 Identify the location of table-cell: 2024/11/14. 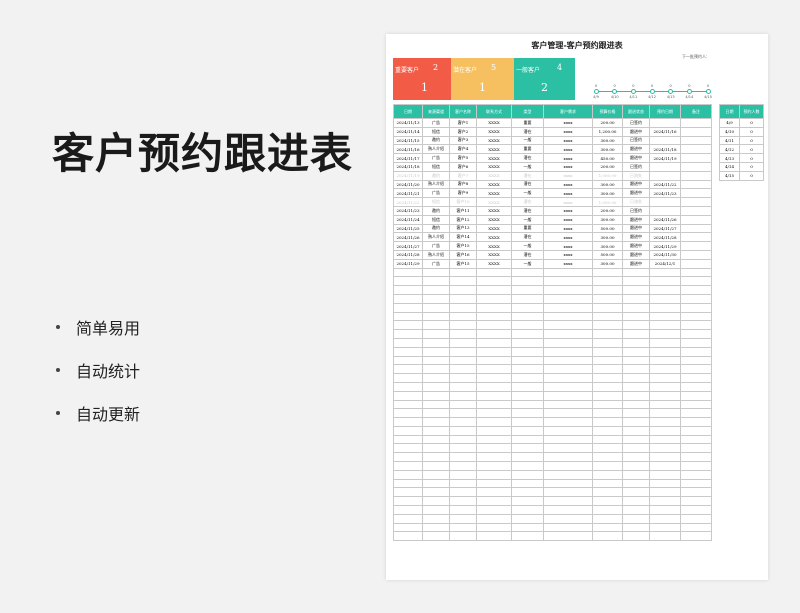
(408, 131).